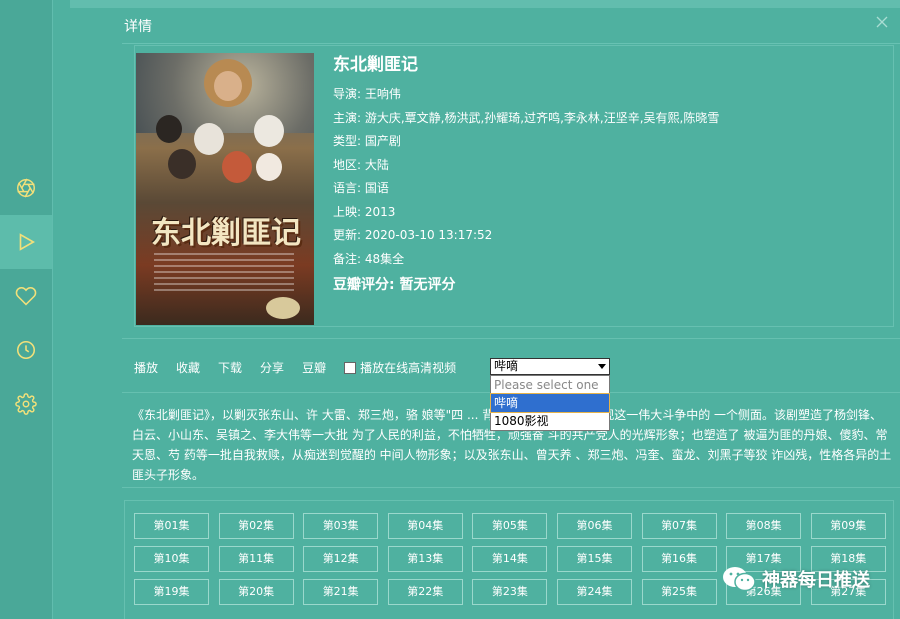  What do you see at coordinates (367, 141) in the screenshot?
I see `genre-field: 类型: 国产剧` at bounding box center [367, 141].